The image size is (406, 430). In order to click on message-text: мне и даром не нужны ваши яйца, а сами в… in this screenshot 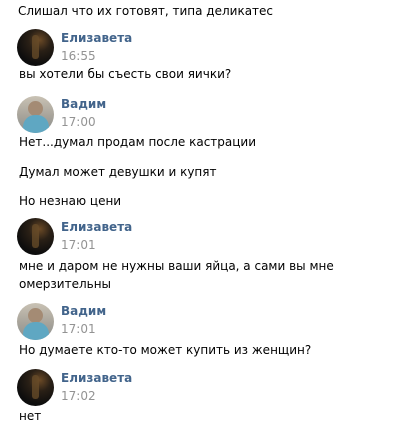, I will do `click(176, 266)`.